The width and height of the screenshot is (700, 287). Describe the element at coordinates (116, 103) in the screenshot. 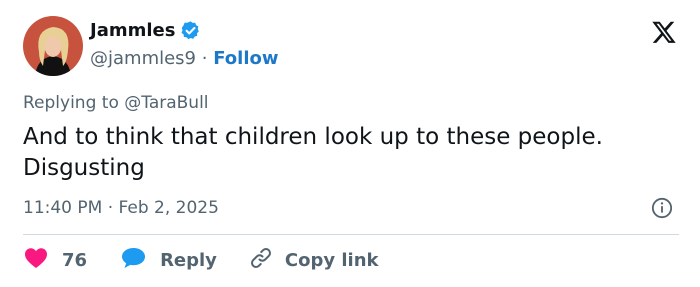

I see `replying-to: Replying to @TaraBull` at that location.